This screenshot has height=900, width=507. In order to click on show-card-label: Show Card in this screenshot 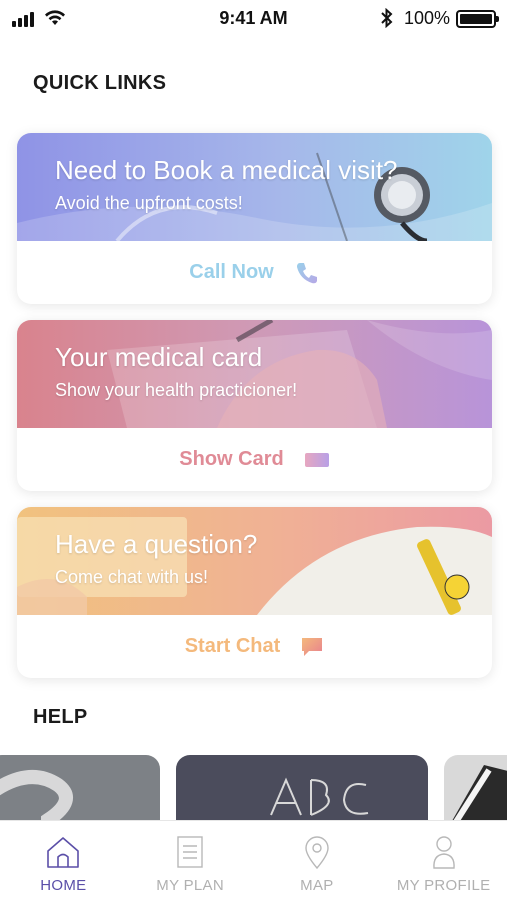, I will do `click(231, 459)`.